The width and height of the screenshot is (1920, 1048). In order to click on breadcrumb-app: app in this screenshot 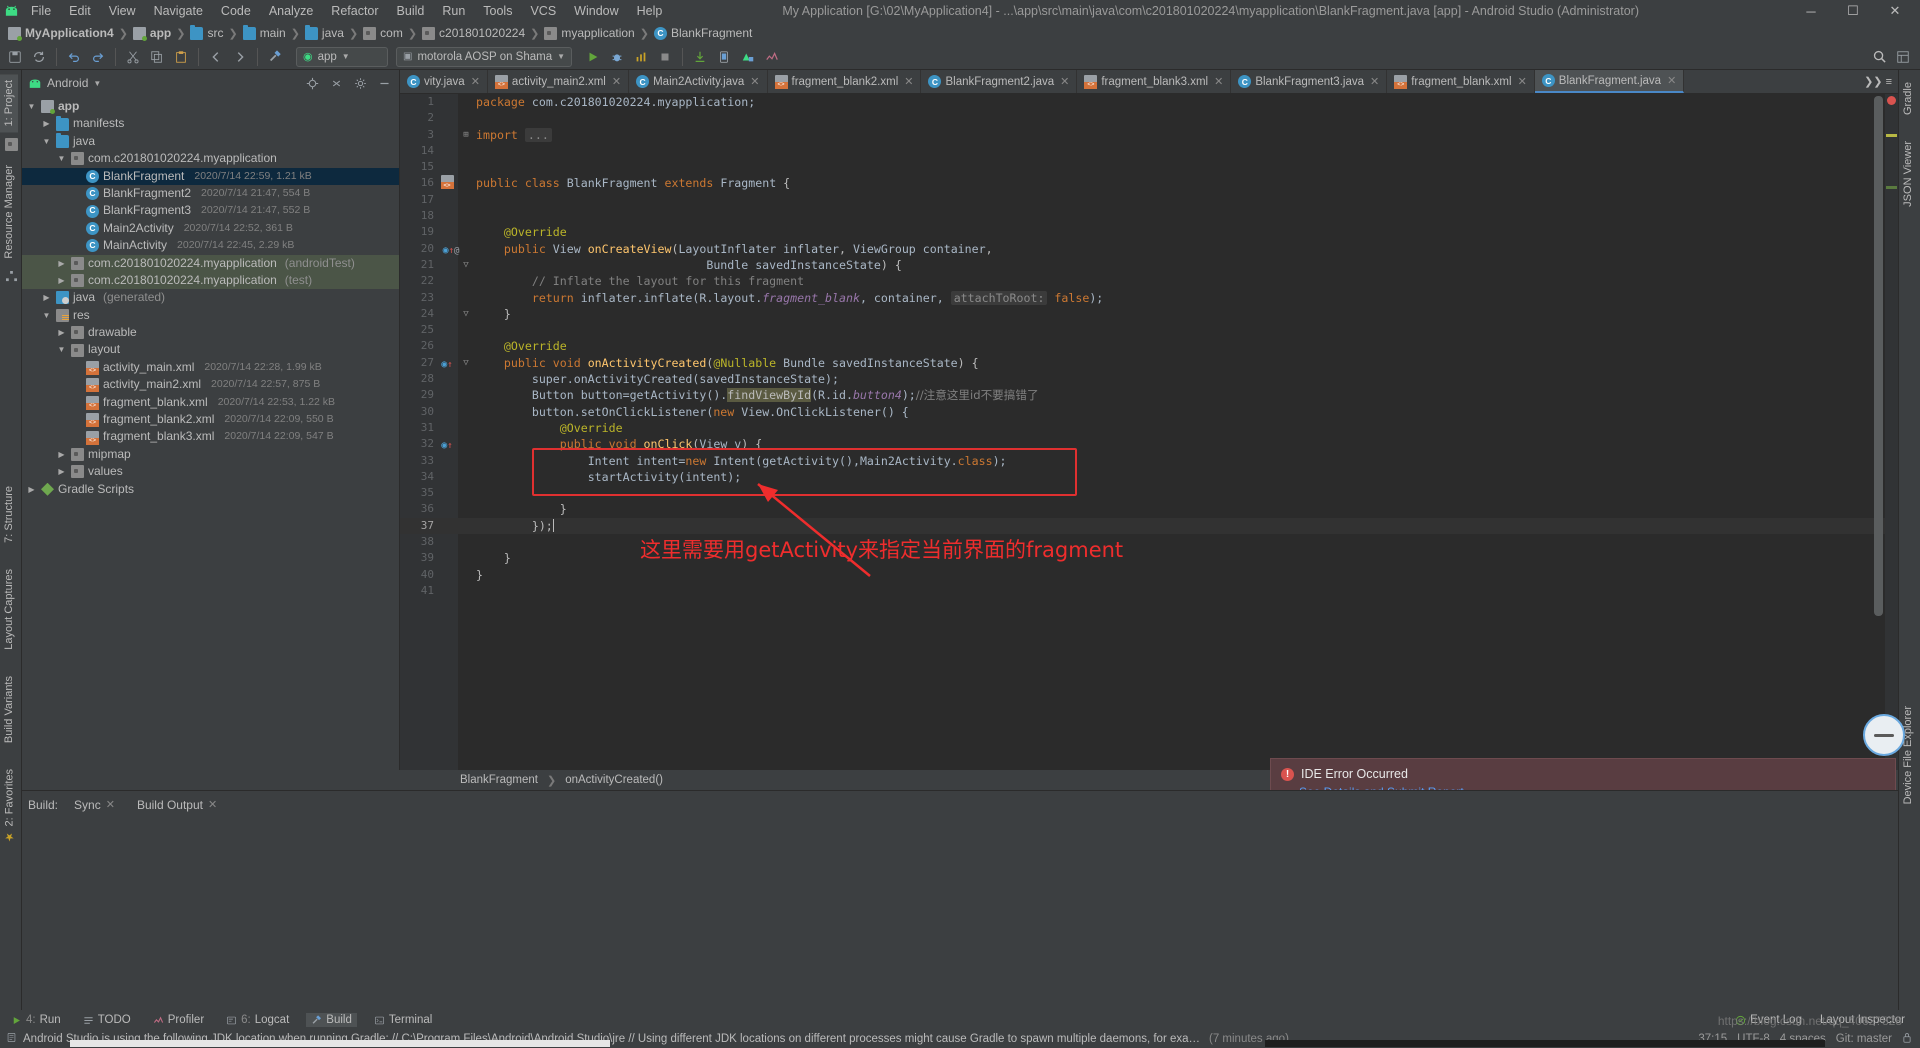, I will do `click(152, 33)`.